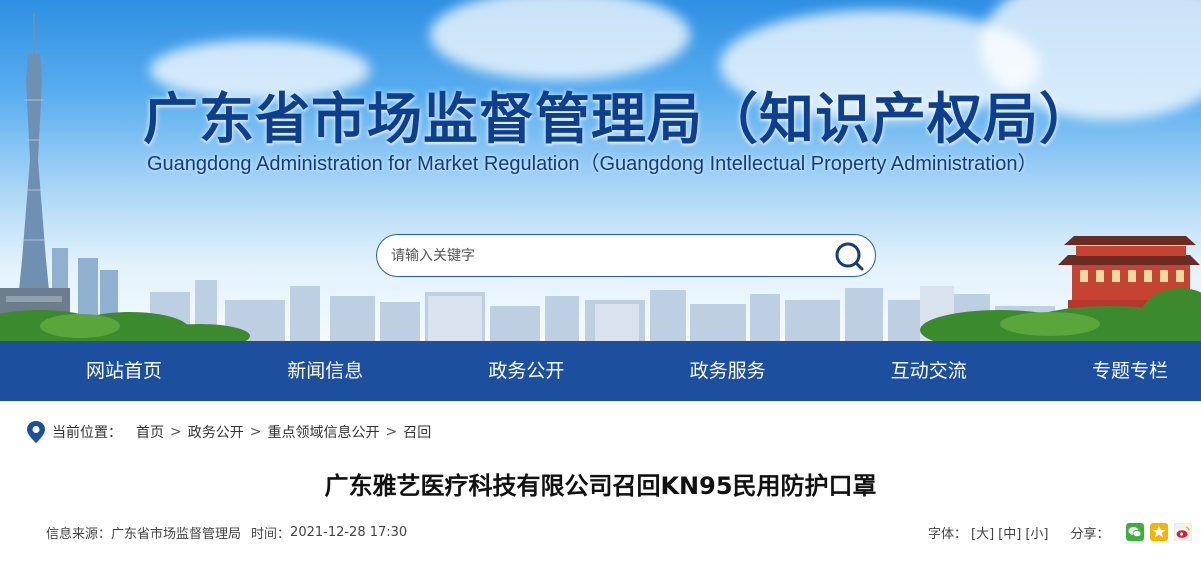  What do you see at coordinates (36, 432) in the screenshot?
I see `location-pin-icon` at bounding box center [36, 432].